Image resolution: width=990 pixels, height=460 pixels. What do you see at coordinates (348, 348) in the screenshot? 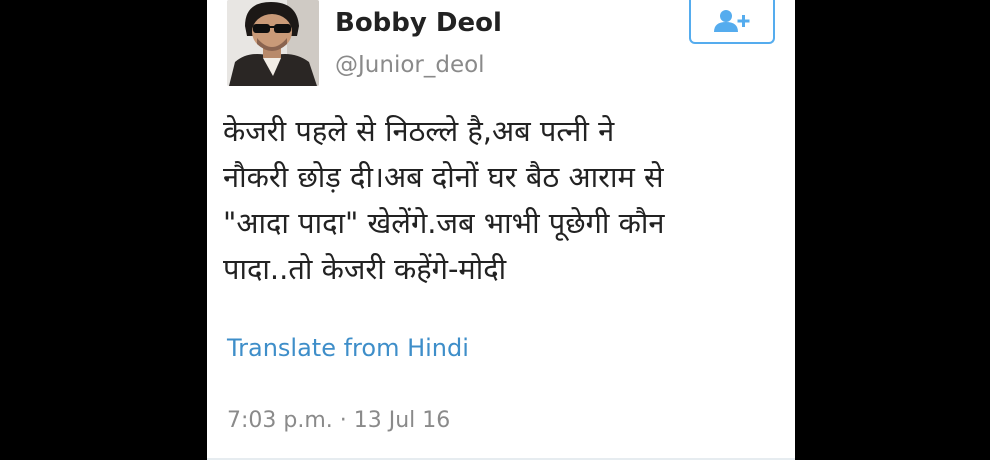
I see `translate-link: Translate from Hindi` at bounding box center [348, 348].